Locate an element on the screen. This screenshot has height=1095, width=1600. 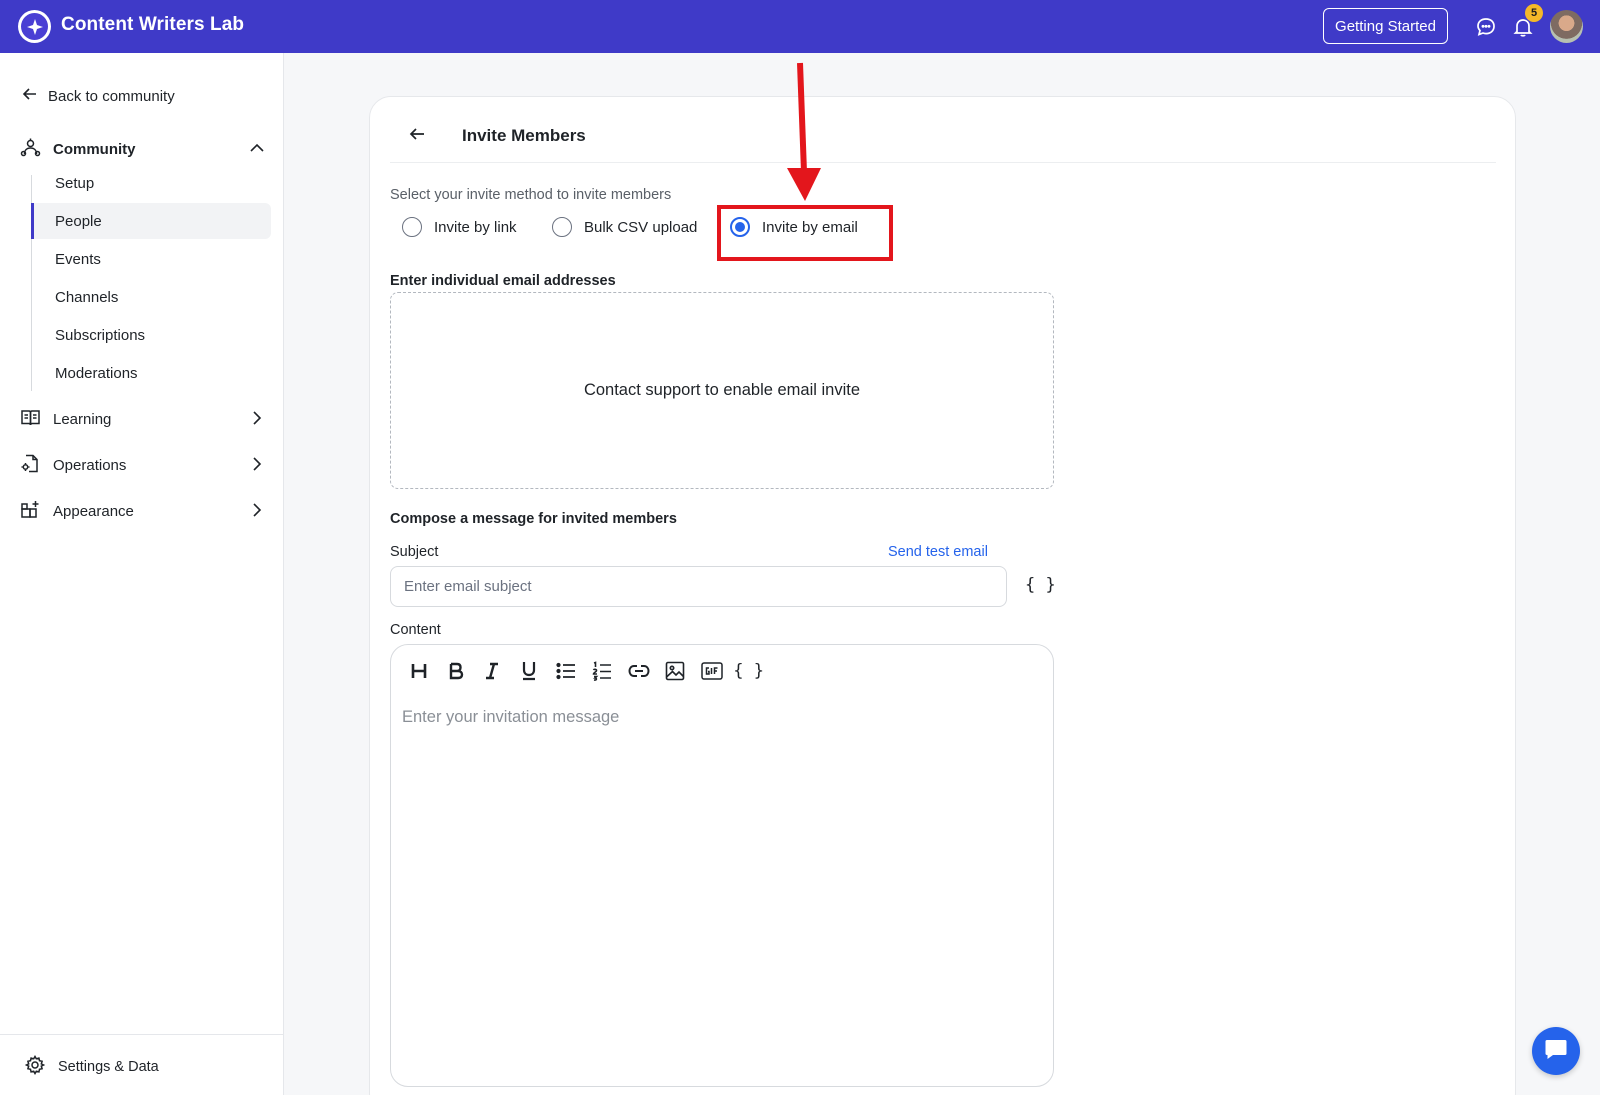
sparkle-icon is located at coordinates (34, 26).